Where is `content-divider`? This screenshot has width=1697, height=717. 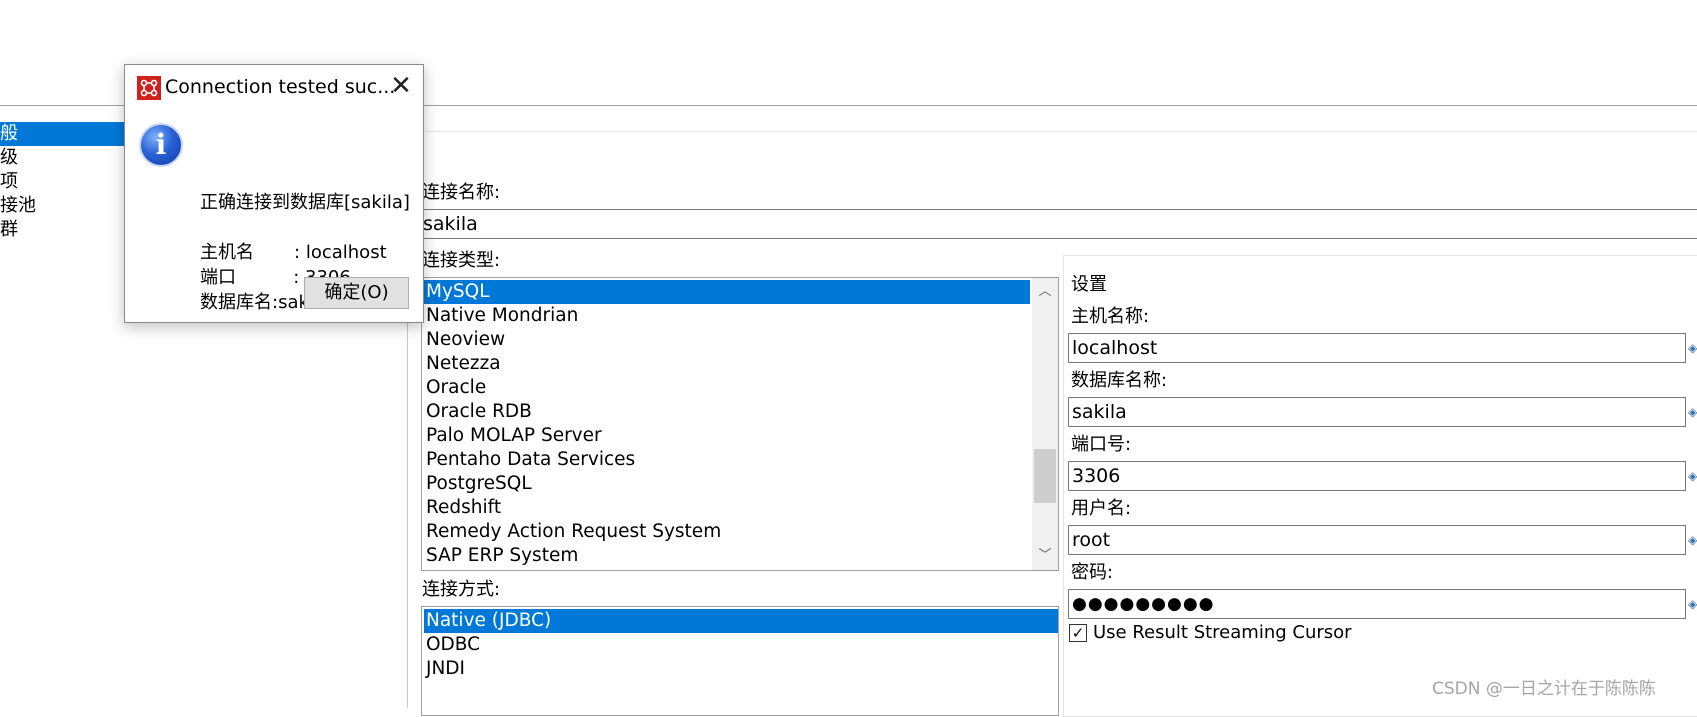 content-divider is located at coordinates (1061, 131).